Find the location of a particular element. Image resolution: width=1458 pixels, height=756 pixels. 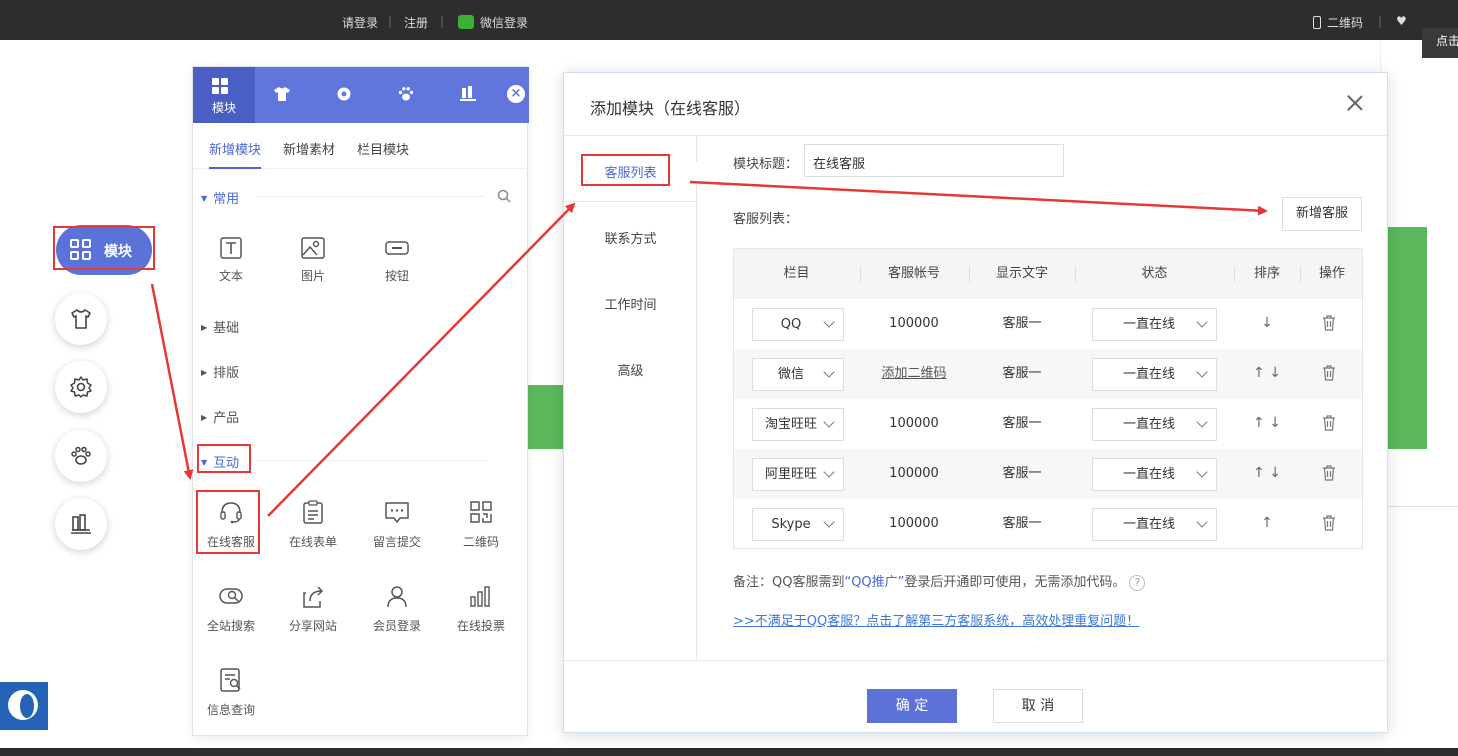

search-box-icon is located at coordinates (231, 596).